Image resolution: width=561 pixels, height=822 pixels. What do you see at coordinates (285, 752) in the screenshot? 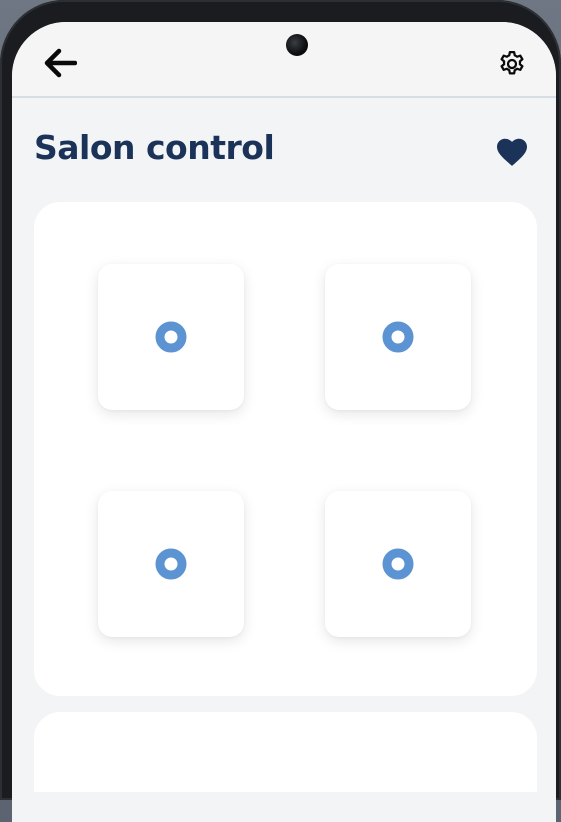
I see `bottom-panel` at bounding box center [285, 752].